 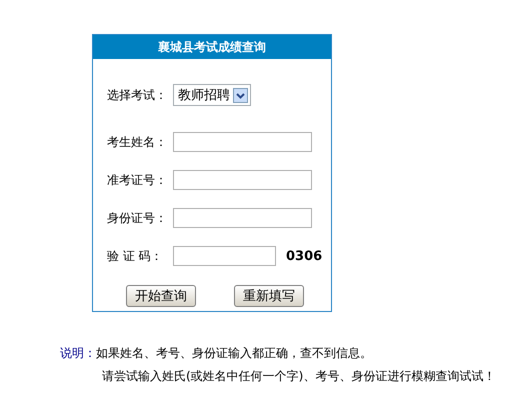 What do you see at coordinates (212, 47) in the screenshot?
I see `panel-title: 襄城县考试成绩查询` at bounding box center [212, 47].